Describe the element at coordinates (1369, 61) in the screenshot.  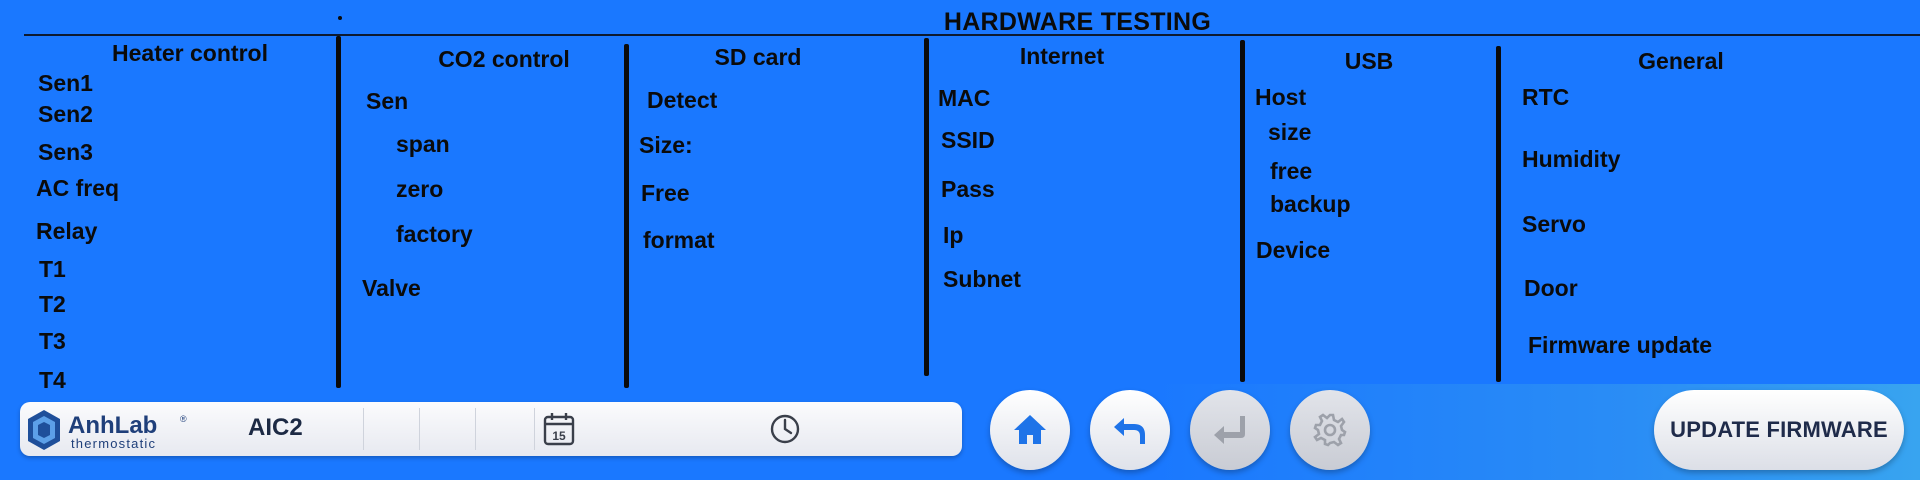
I see `usb-title: USB` at that location.